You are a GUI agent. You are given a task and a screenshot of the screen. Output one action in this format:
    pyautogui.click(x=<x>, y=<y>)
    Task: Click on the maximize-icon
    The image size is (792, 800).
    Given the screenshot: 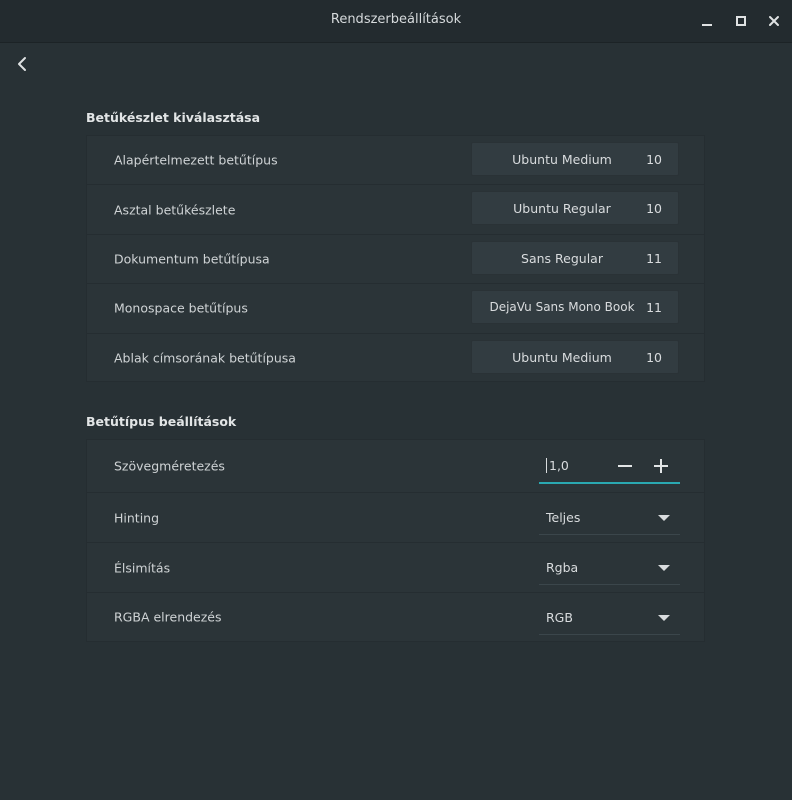 What is the action you would take?
    pyautogui.click(x=741, y=21)
    